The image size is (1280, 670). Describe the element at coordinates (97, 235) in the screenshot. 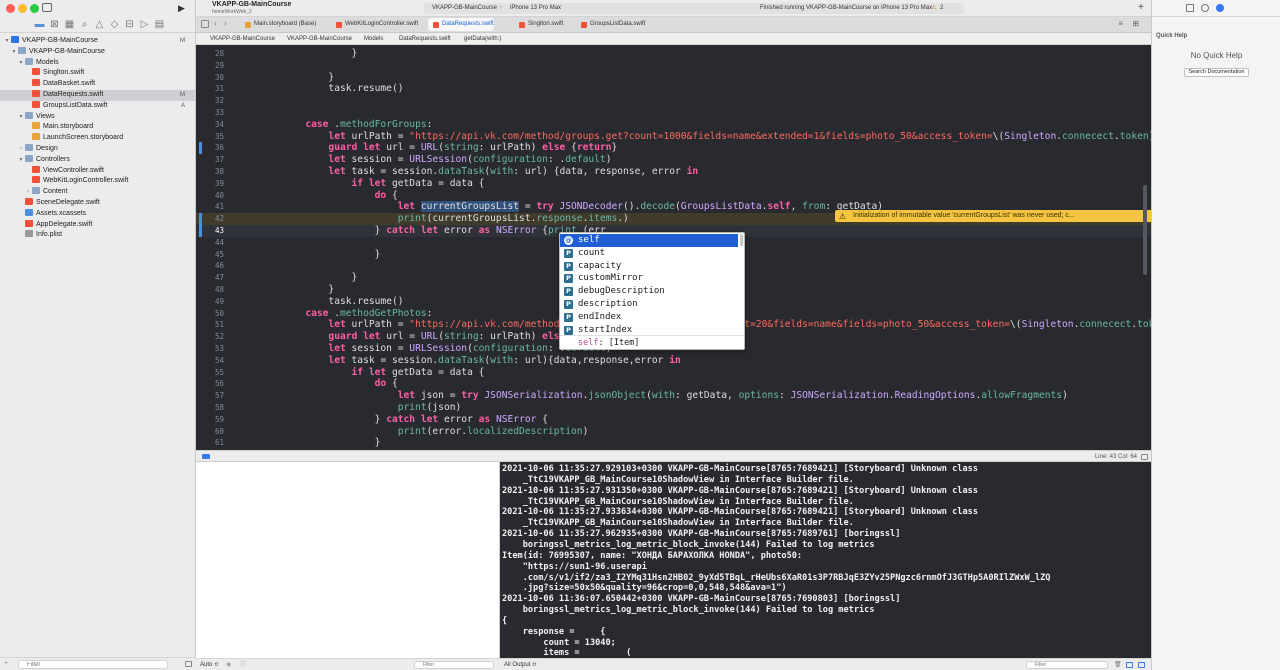

I see `file-tree-item: Info.plist` at that location.